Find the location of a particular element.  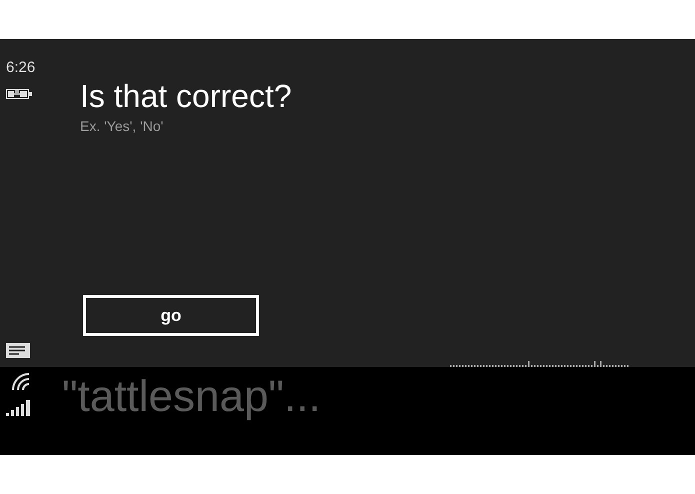

go-button: go is located at coordinates (171, 315).